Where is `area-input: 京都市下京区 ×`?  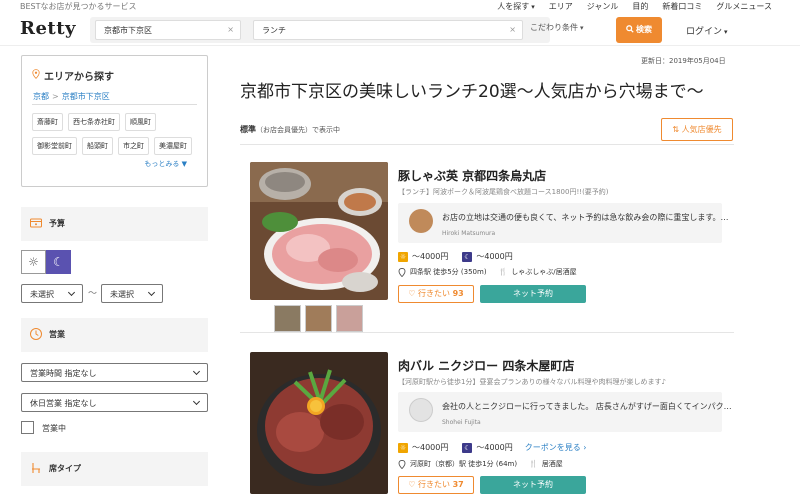 area-input: 京都市下京区 × is located at coordinates (168, 30).